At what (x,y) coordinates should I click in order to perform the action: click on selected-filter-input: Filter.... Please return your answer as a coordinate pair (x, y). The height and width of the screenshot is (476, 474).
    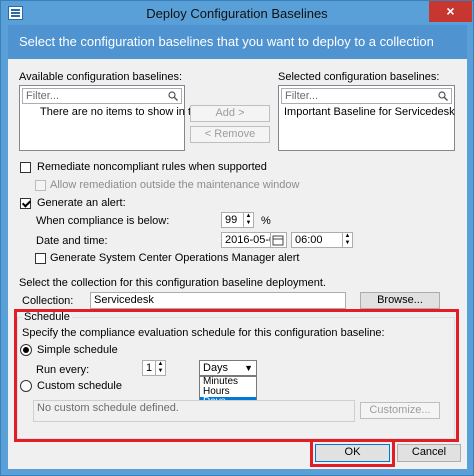
    Looking at the image, I should click on (366, 96).